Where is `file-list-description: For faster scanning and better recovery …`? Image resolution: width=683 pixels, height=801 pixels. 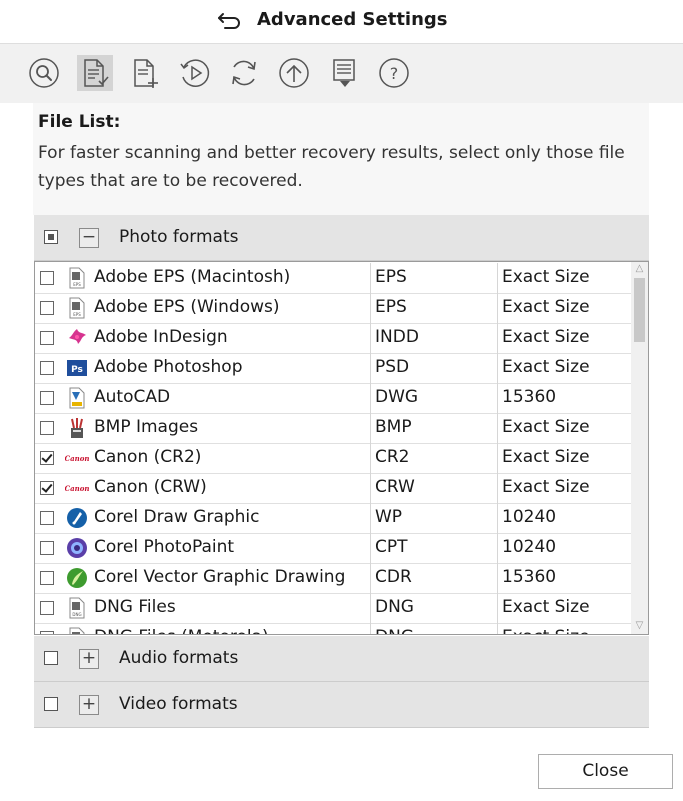
file-list-description: For faster scanning and better recovery … is located at coordinates (331, 167).